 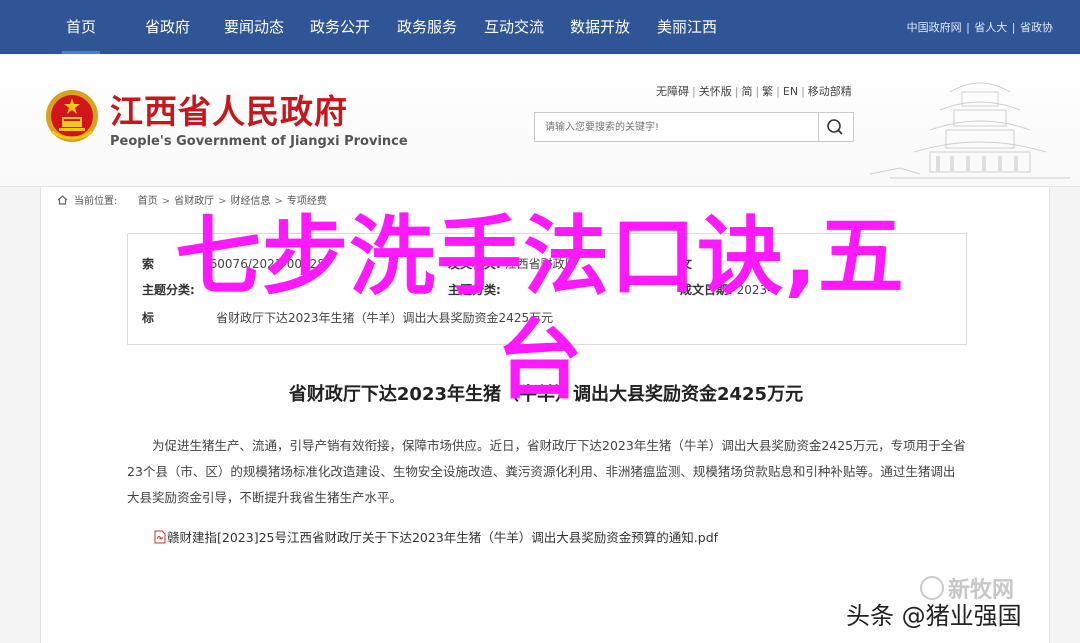 I want to click on nav-open-data: 数据开放, so click(x=600, y=27).